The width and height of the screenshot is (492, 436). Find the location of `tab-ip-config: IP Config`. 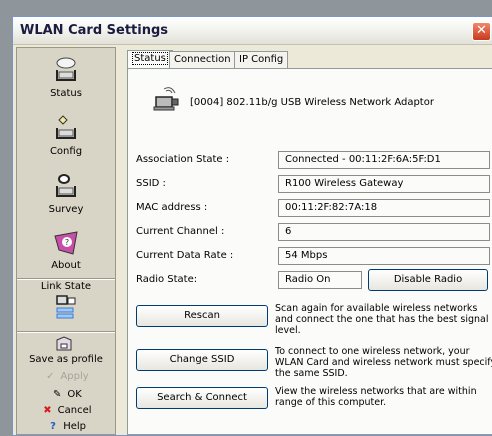

tab-ip-config: IP Config is located at coordinates (261, 60).